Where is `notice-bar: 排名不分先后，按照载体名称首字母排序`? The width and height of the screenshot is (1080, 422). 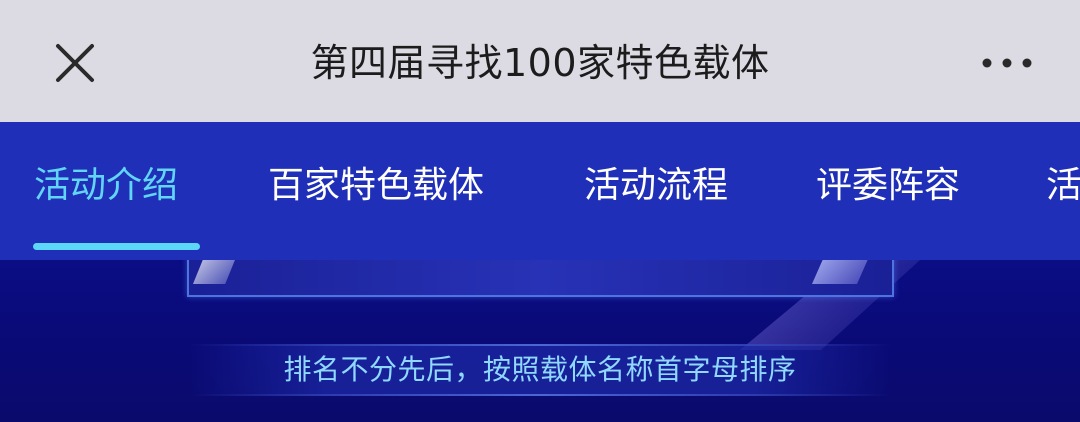
notice-bar: 排名不分先后，按照载体名称首字母排序 is located at coordinates (540, 370).